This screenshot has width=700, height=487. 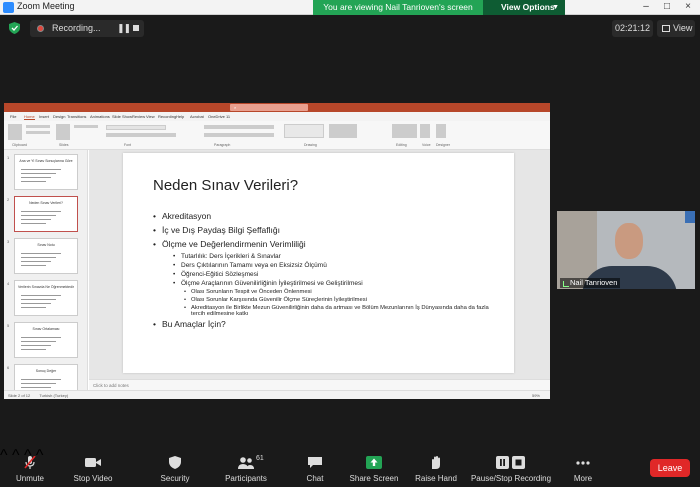 What do you see at coordinates (670, 468) in the screenshot?
I see `leave-button: Leave` at bounding box center [670, 468].